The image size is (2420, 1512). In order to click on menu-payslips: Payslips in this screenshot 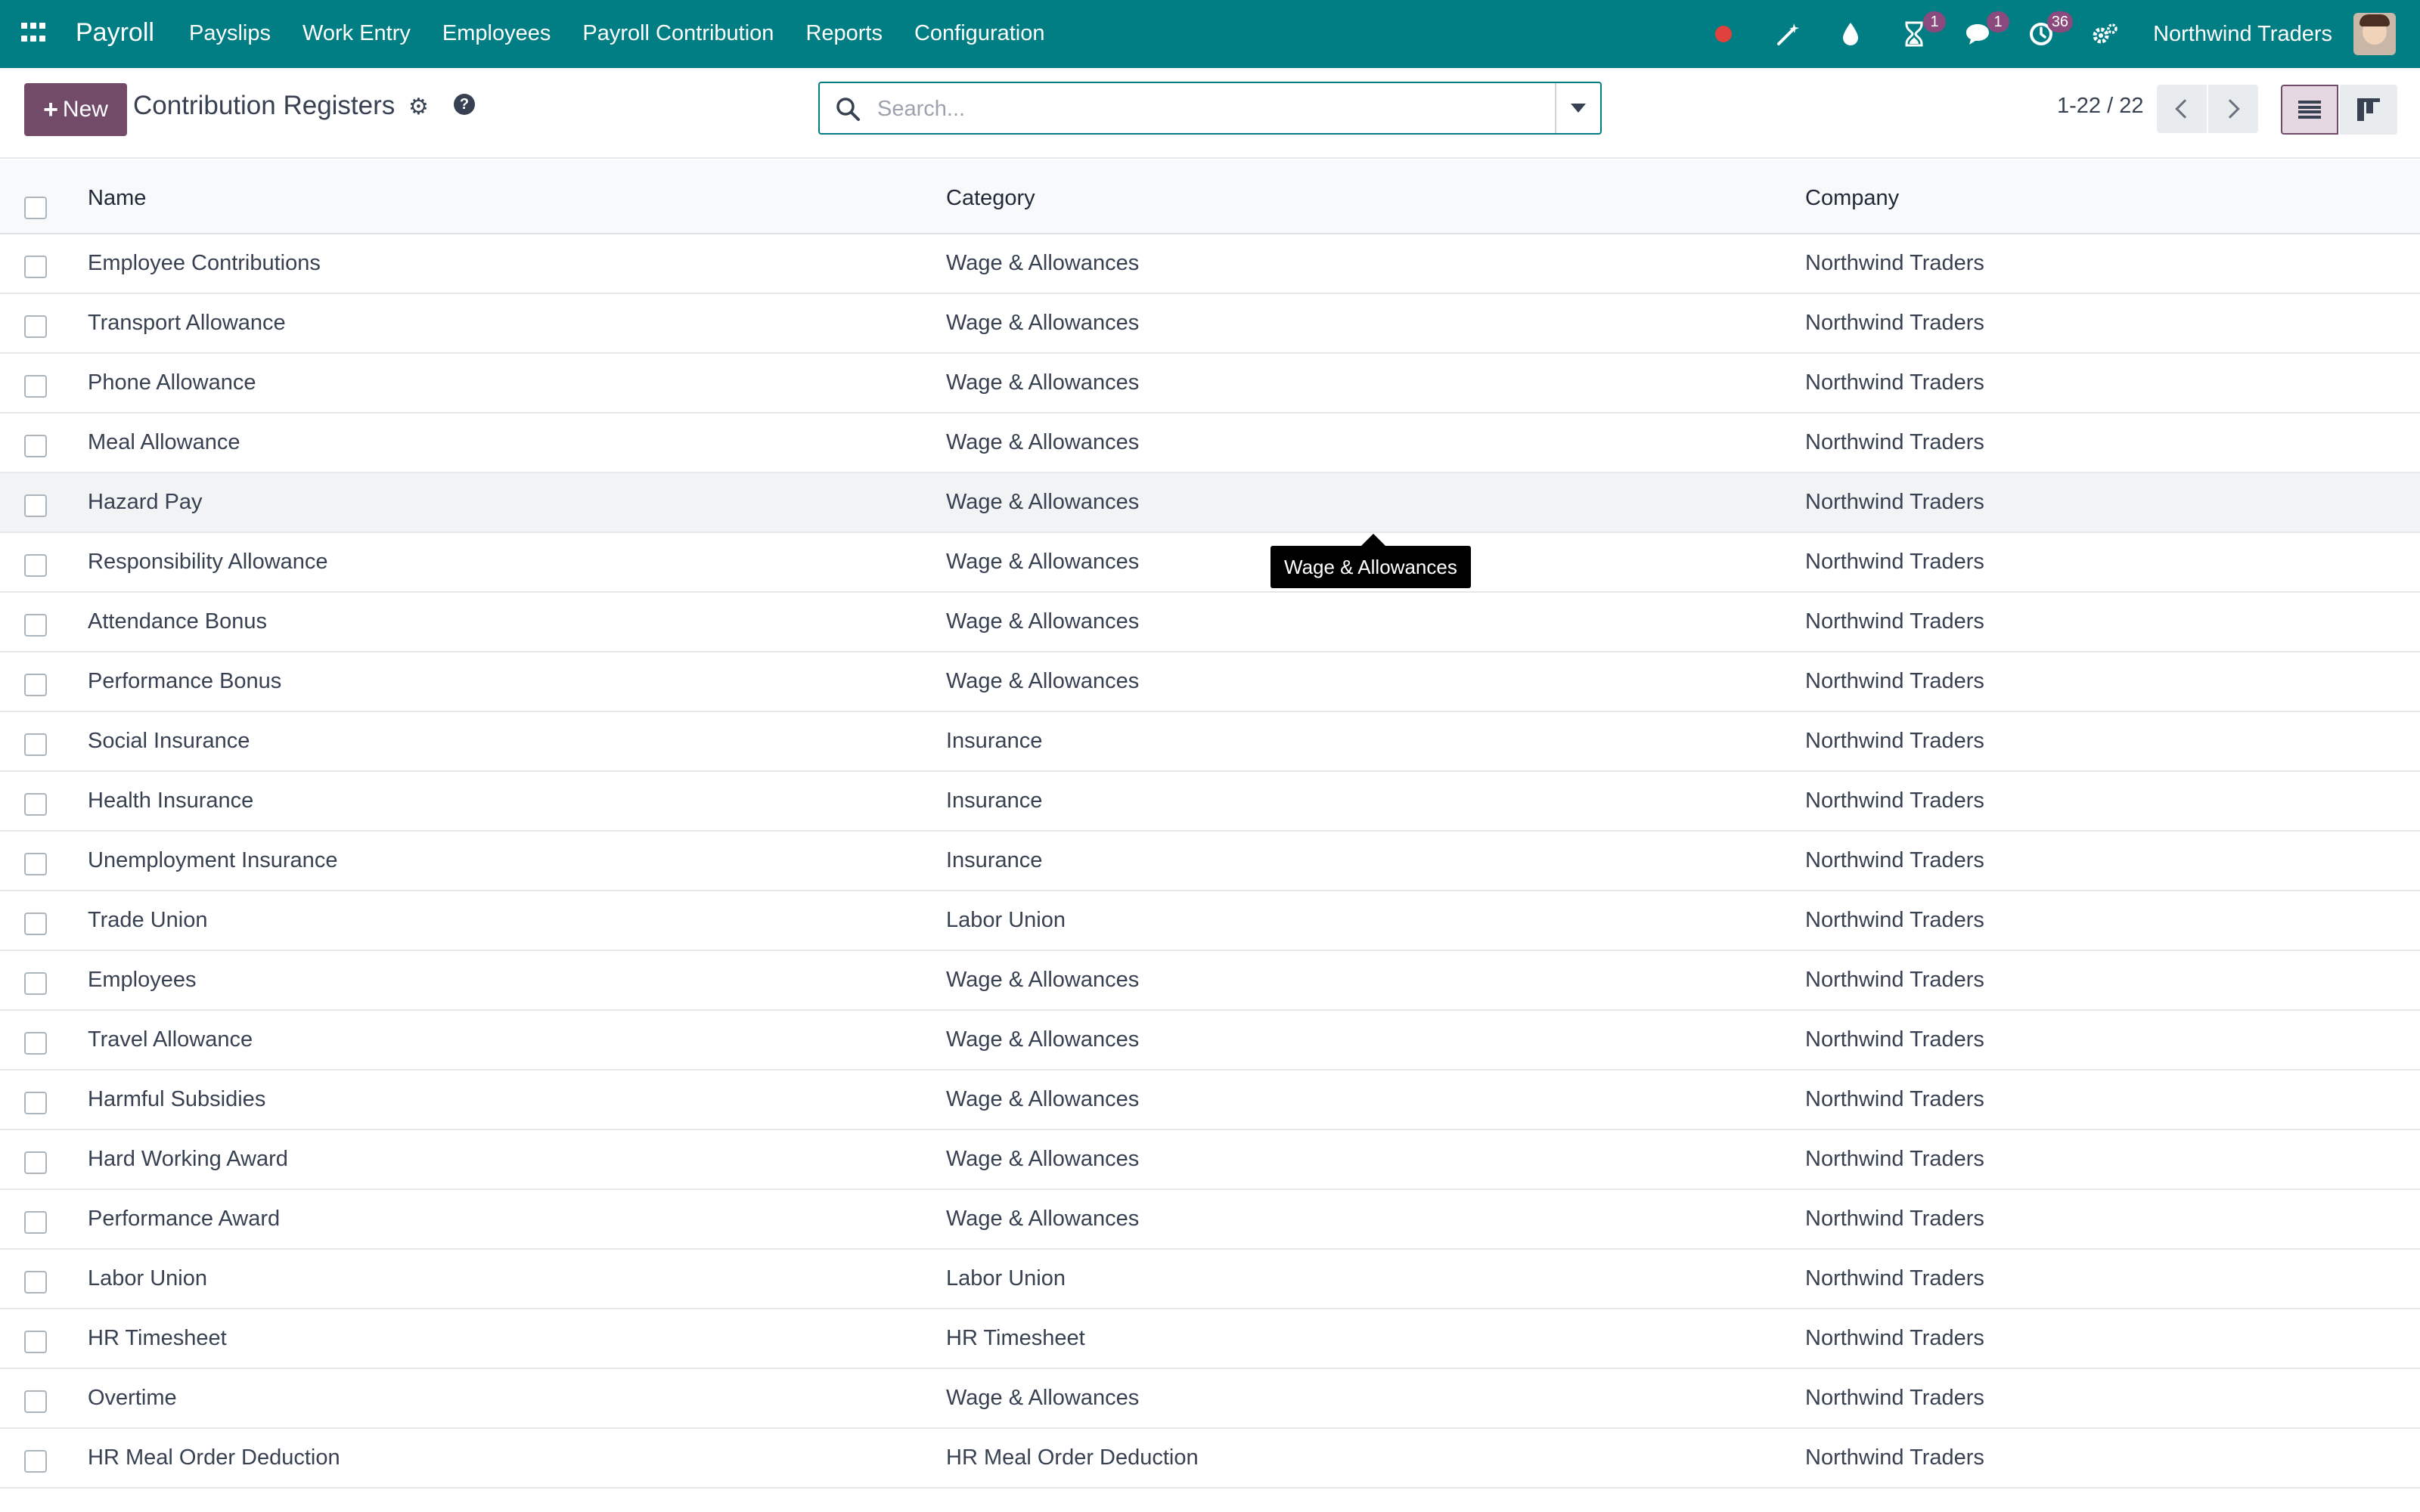, I will do `click(230, 34)`.